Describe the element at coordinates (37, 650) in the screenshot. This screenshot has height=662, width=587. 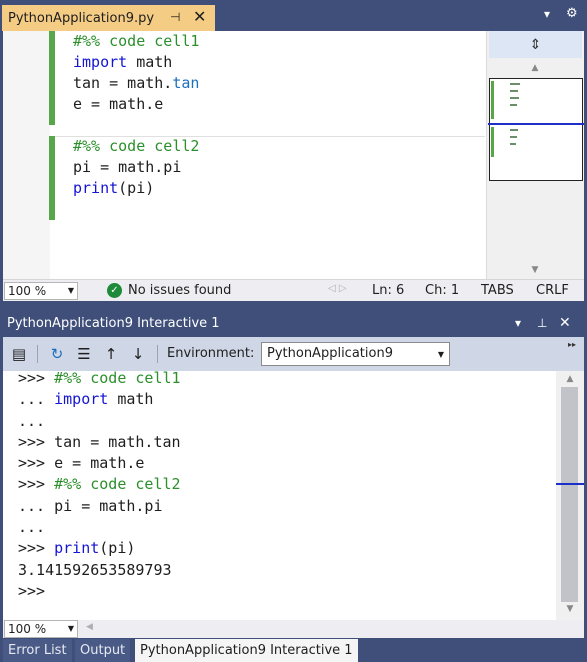
I see `tab-error-list: Error List` at that location.